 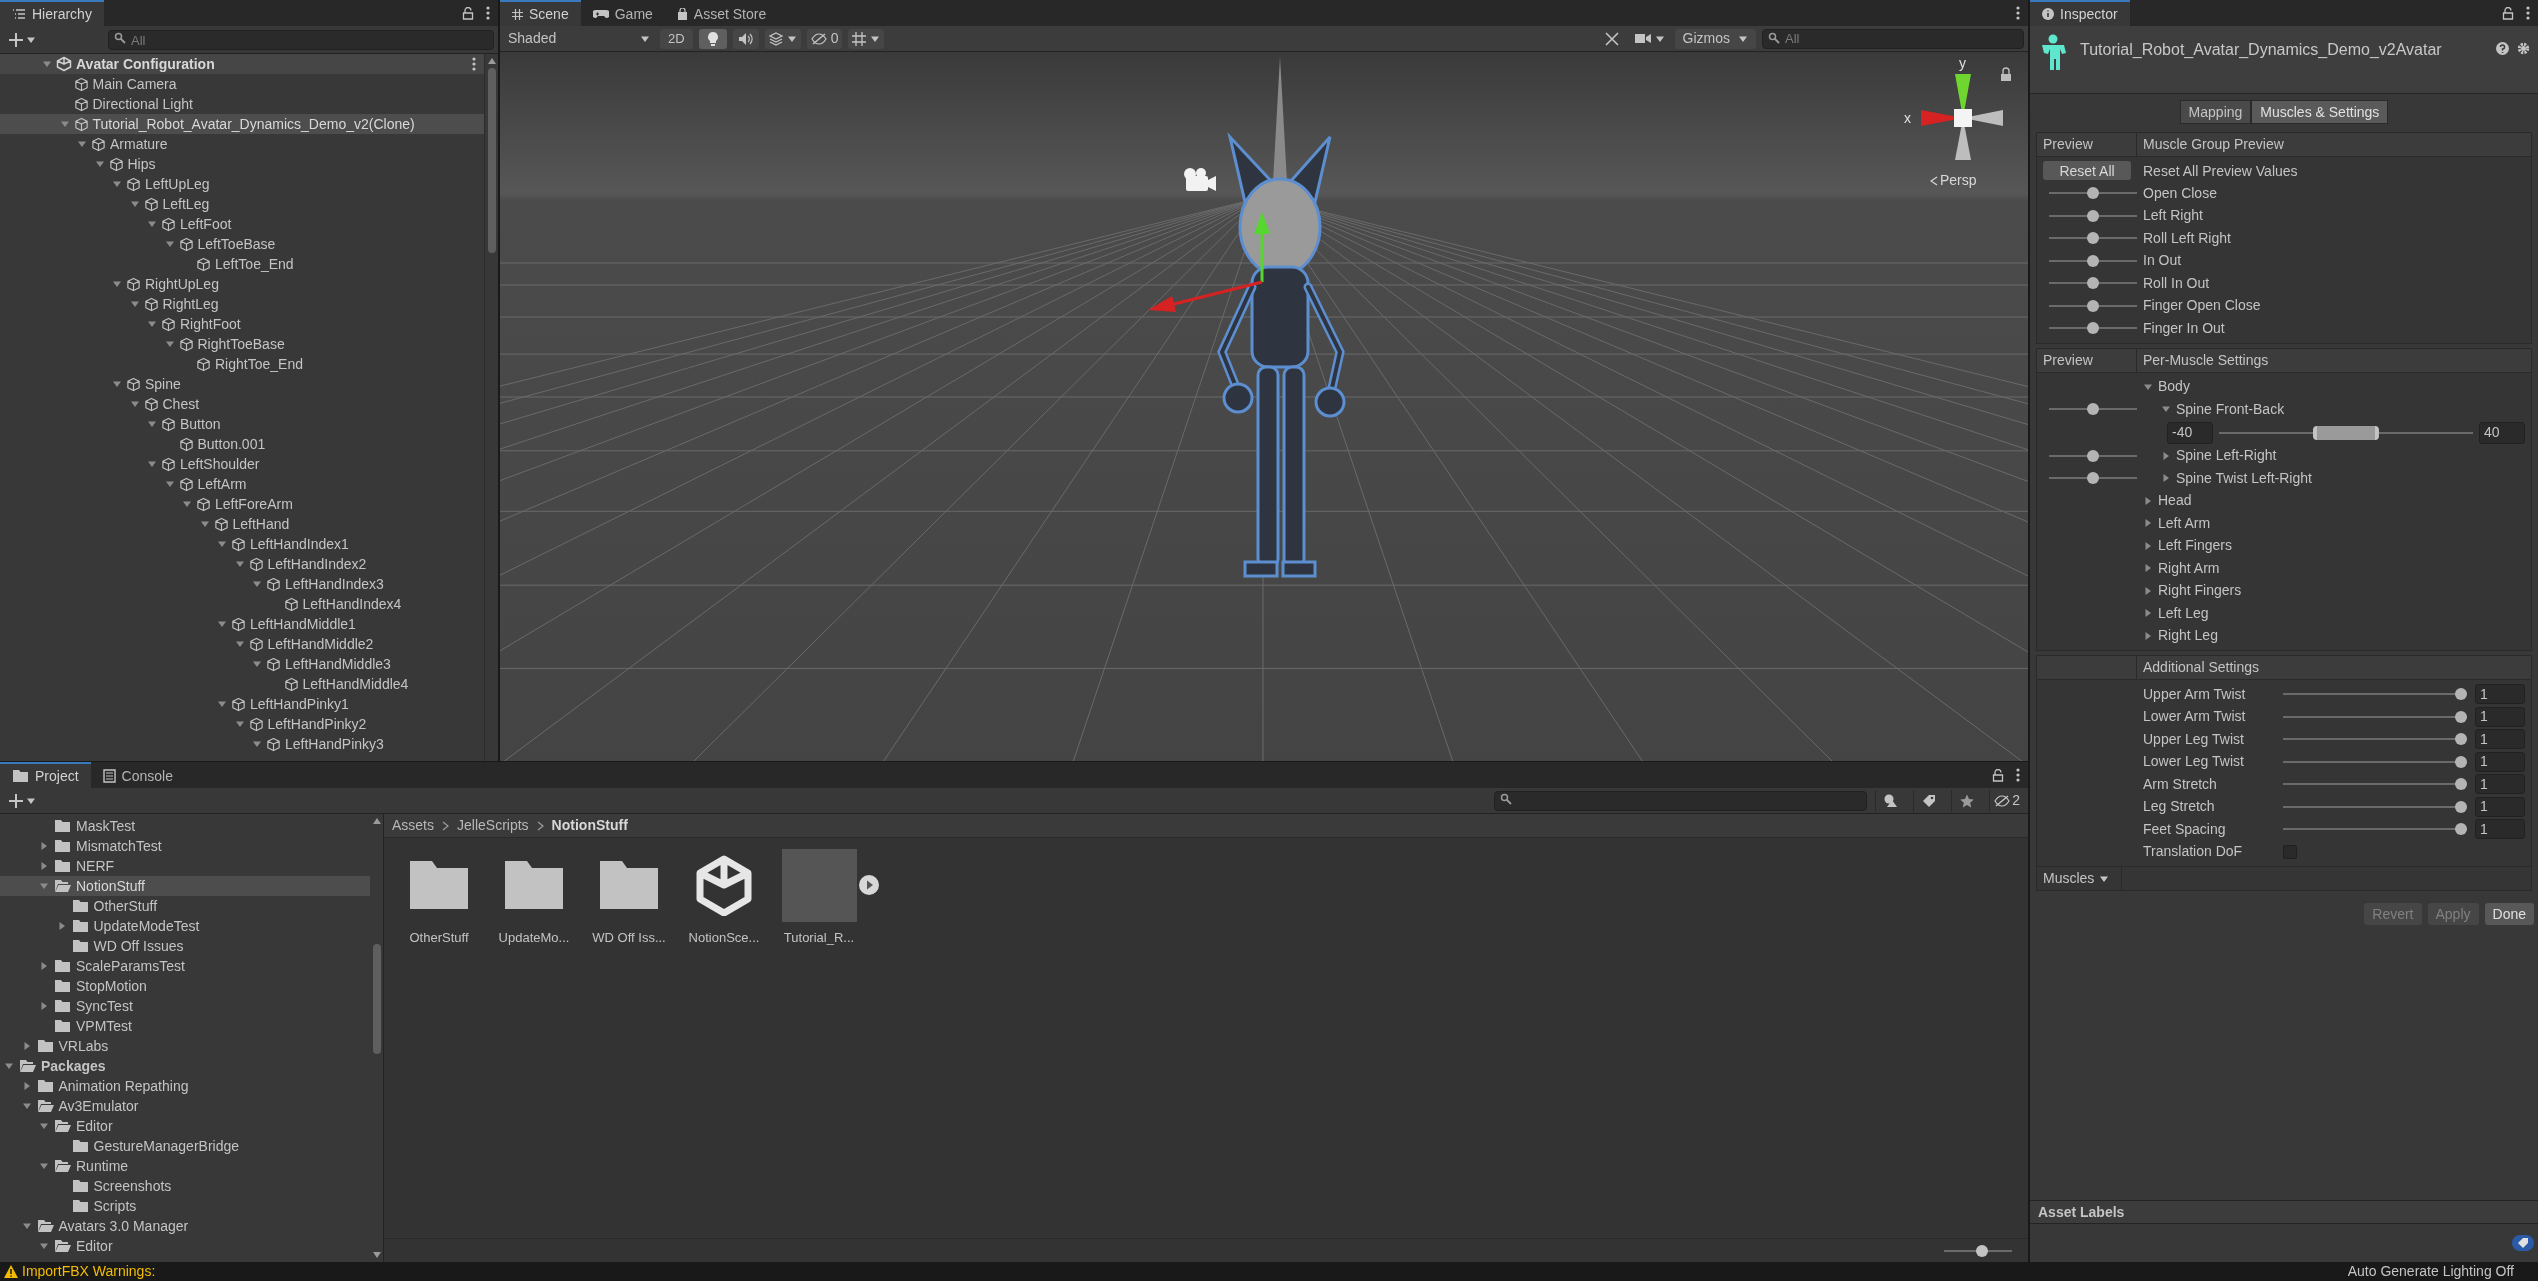 What do you see at coordinates (242, 104) in the screenshot?
I see `hierarchy-item: Directional Light` at bounding box center [242, 104].